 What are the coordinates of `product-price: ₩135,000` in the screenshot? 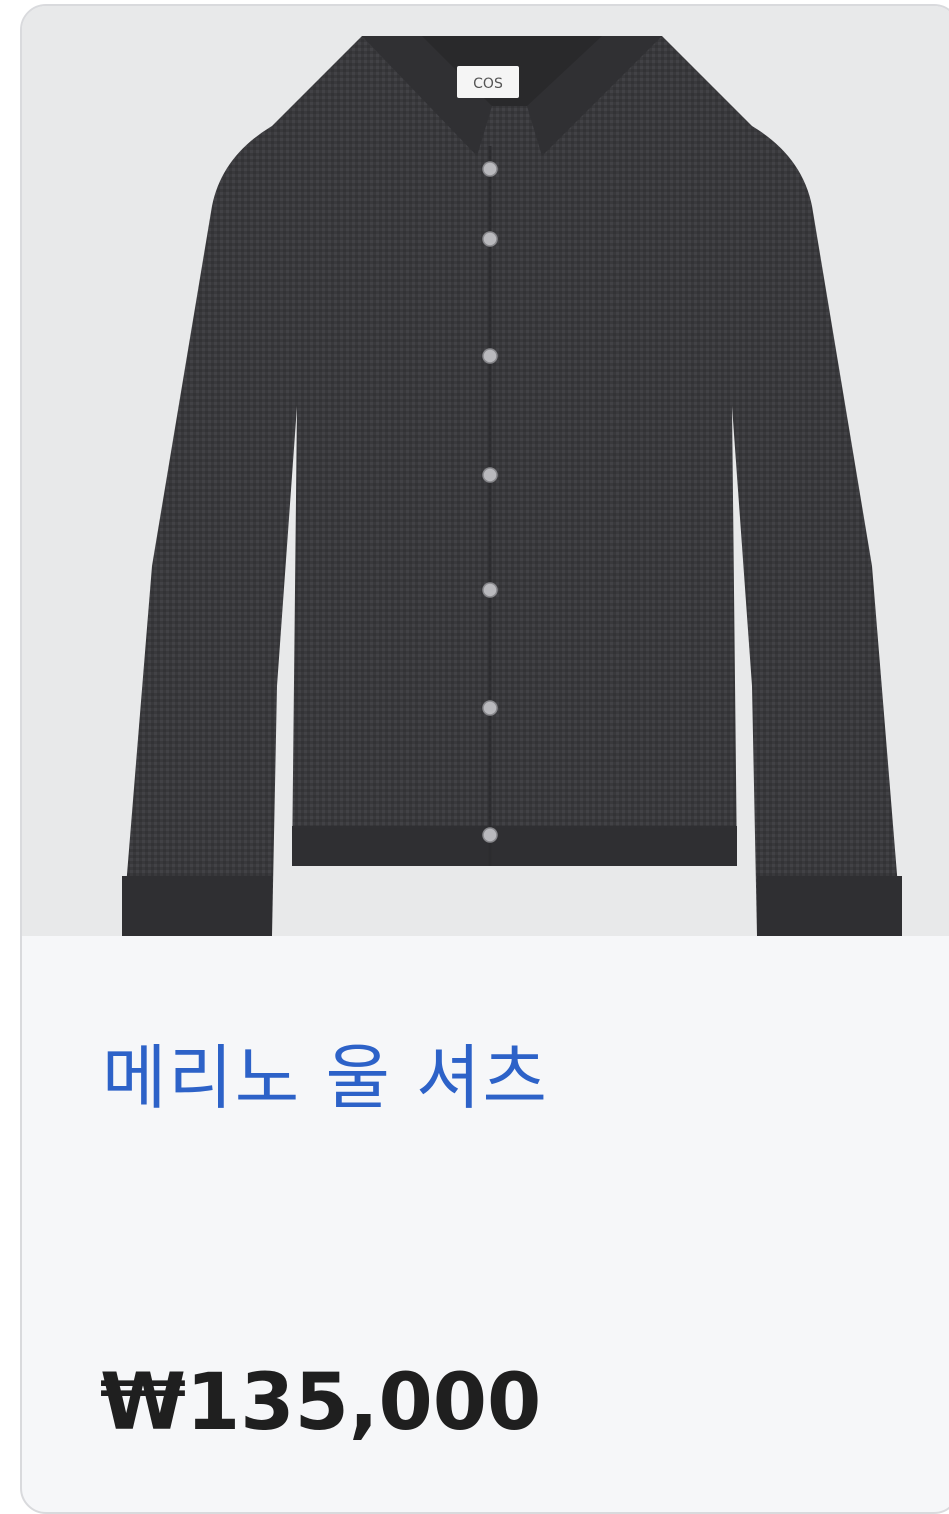 It's located at (321, 1403).